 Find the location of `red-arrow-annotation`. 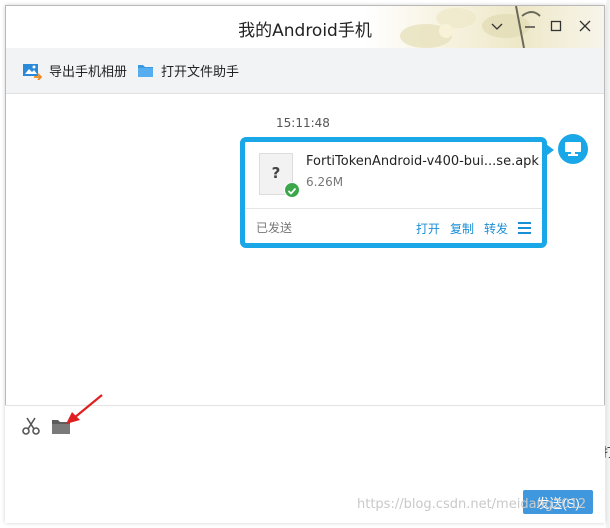

red-arrow-annotation is located at coordinates (84, 409).